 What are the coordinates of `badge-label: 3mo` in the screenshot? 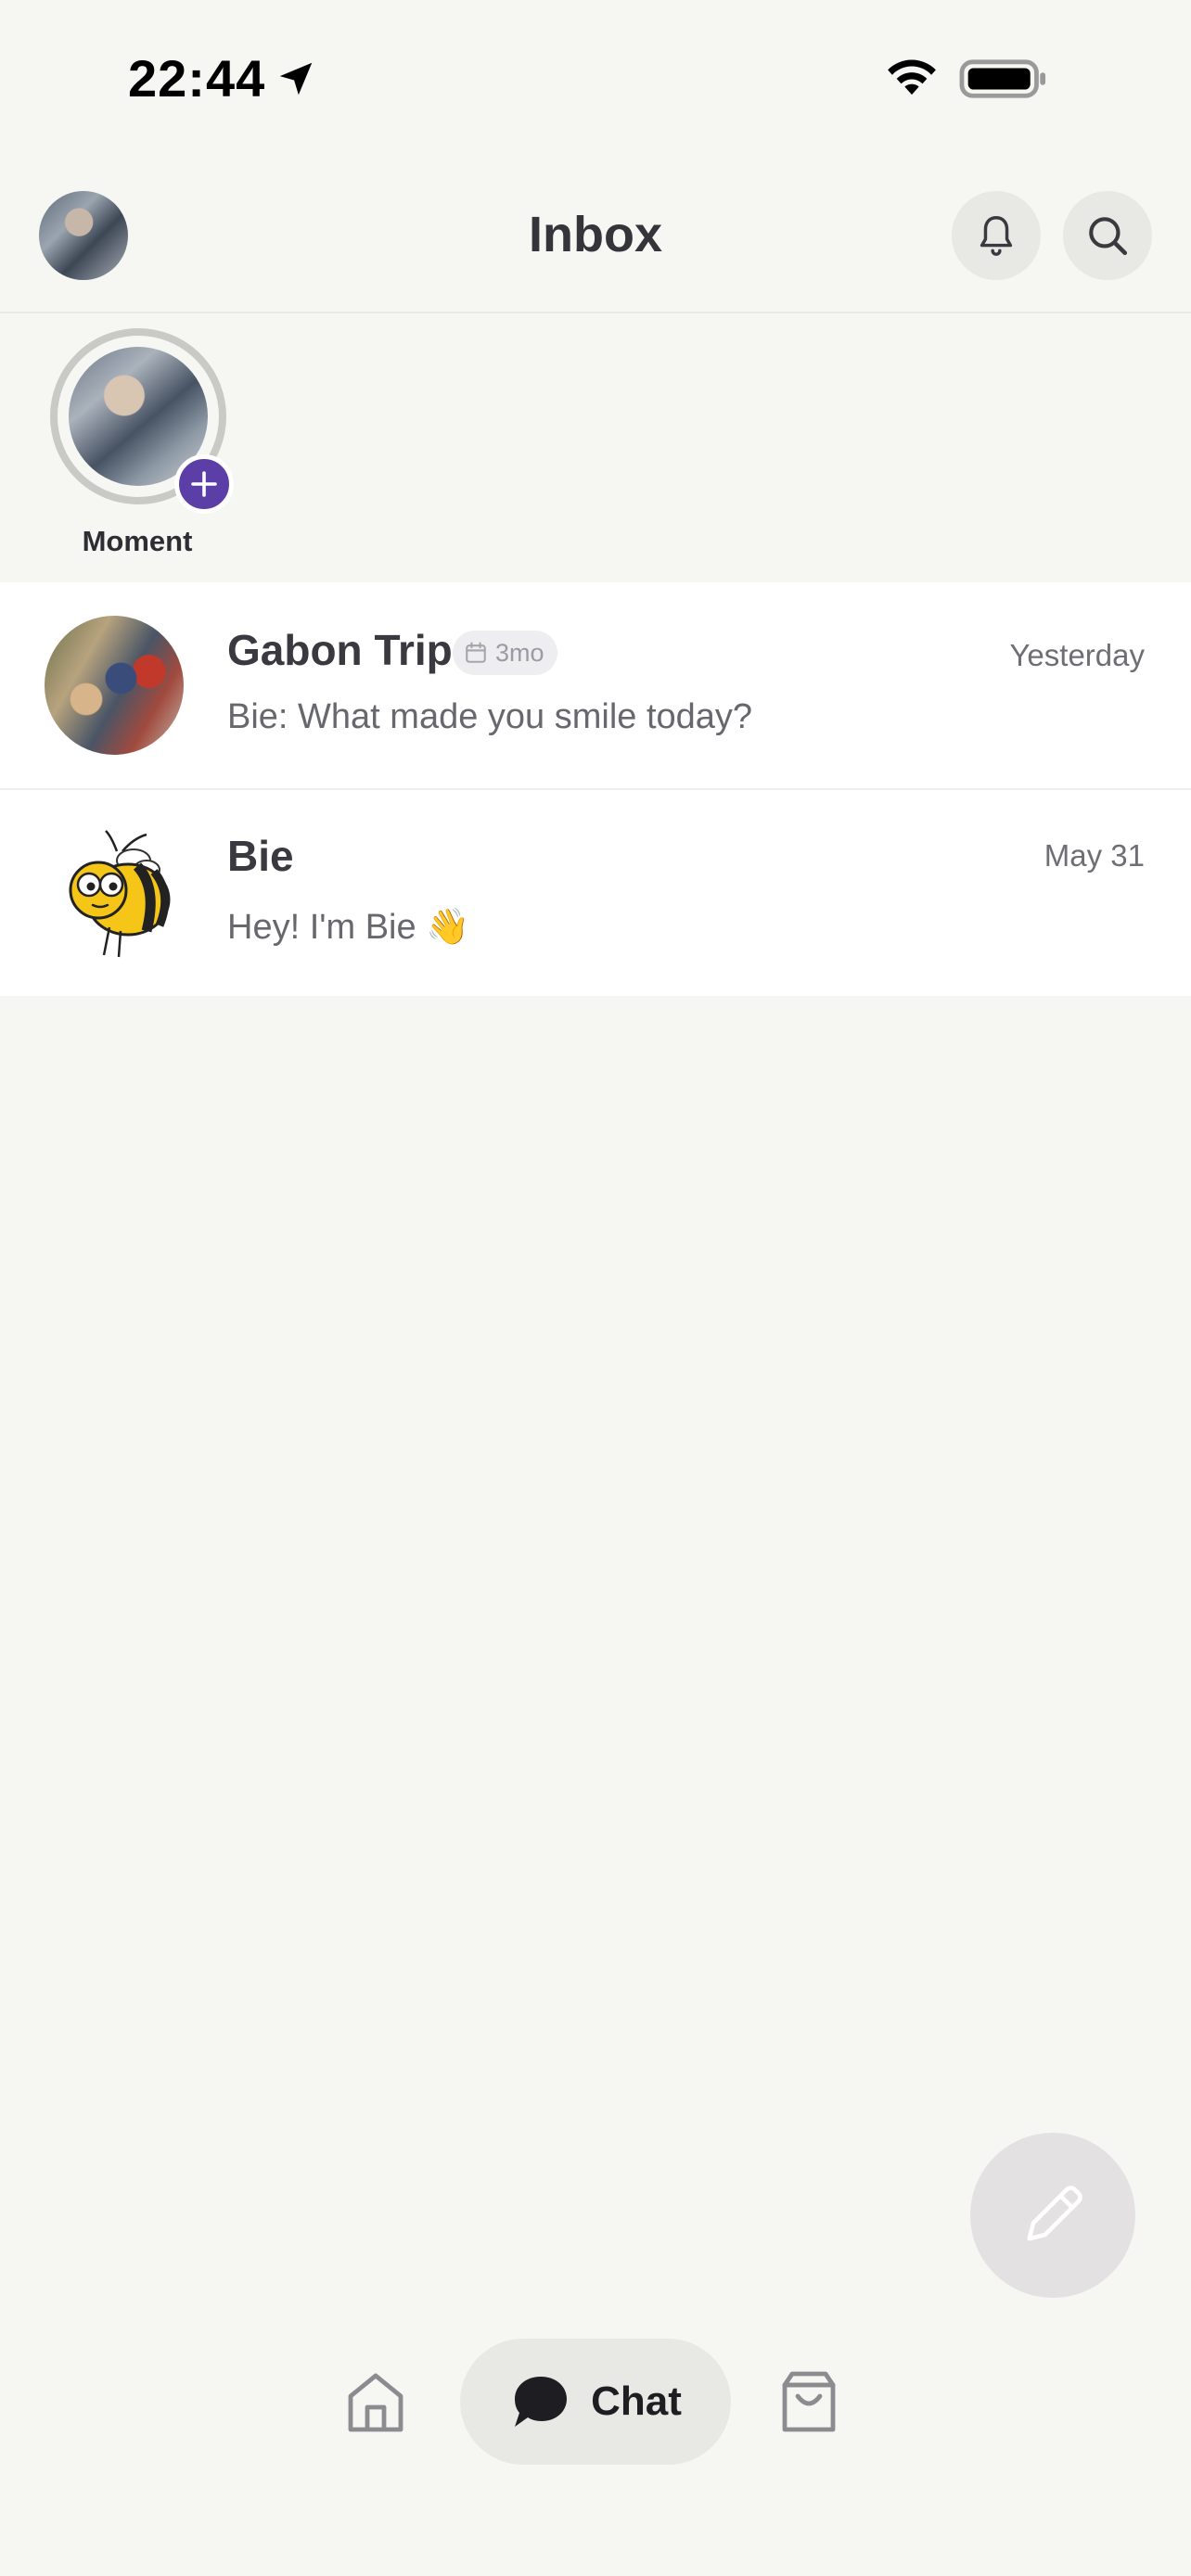 It's located at (519, 652).